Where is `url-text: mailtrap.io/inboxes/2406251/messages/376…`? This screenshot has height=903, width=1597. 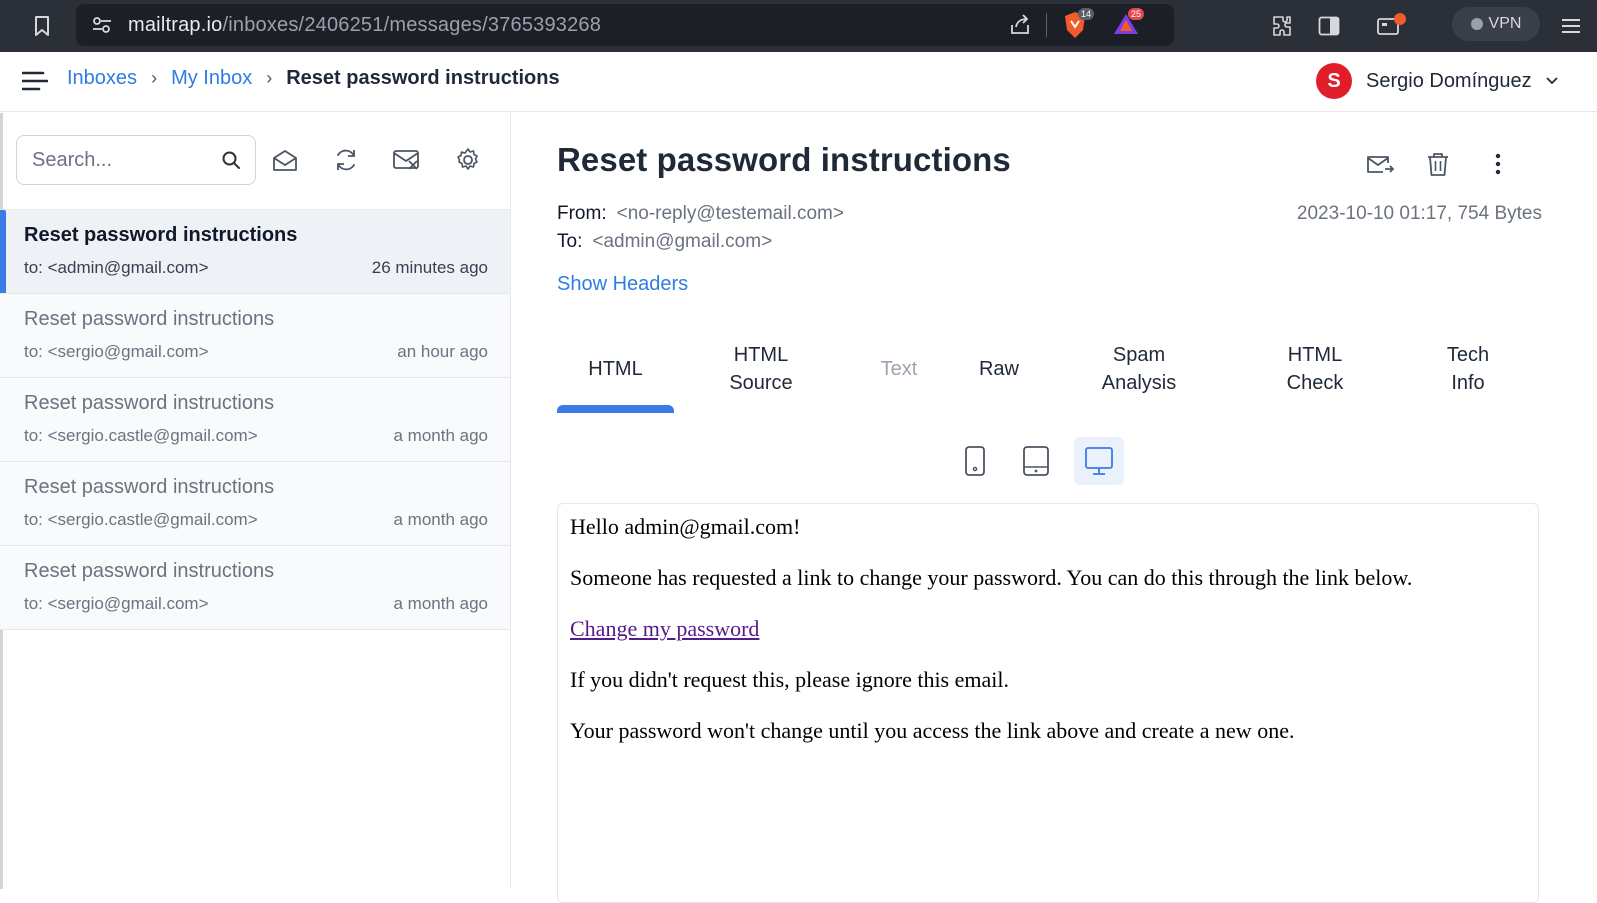 url-text: mailtrap.io/inboxes/2406251/messages/376… is located at coordinates (364, 25).